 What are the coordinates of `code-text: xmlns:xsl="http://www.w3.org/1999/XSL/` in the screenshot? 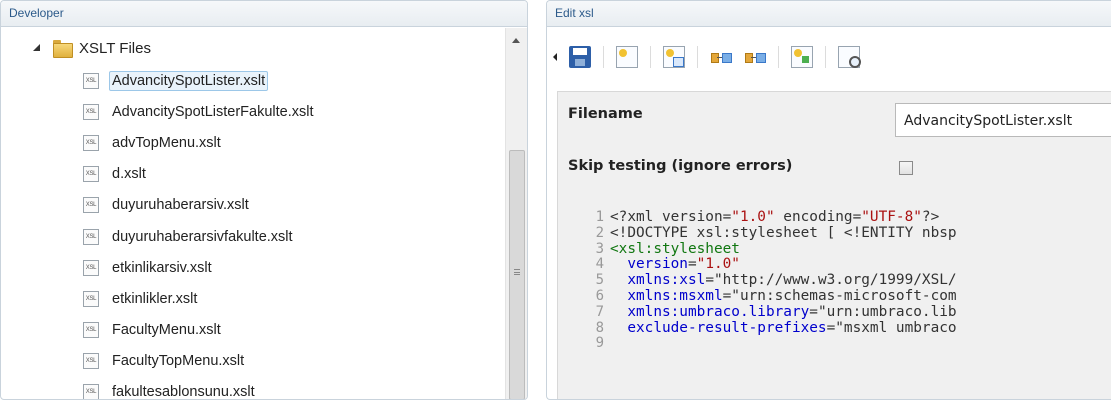 It's located at (792, 280).